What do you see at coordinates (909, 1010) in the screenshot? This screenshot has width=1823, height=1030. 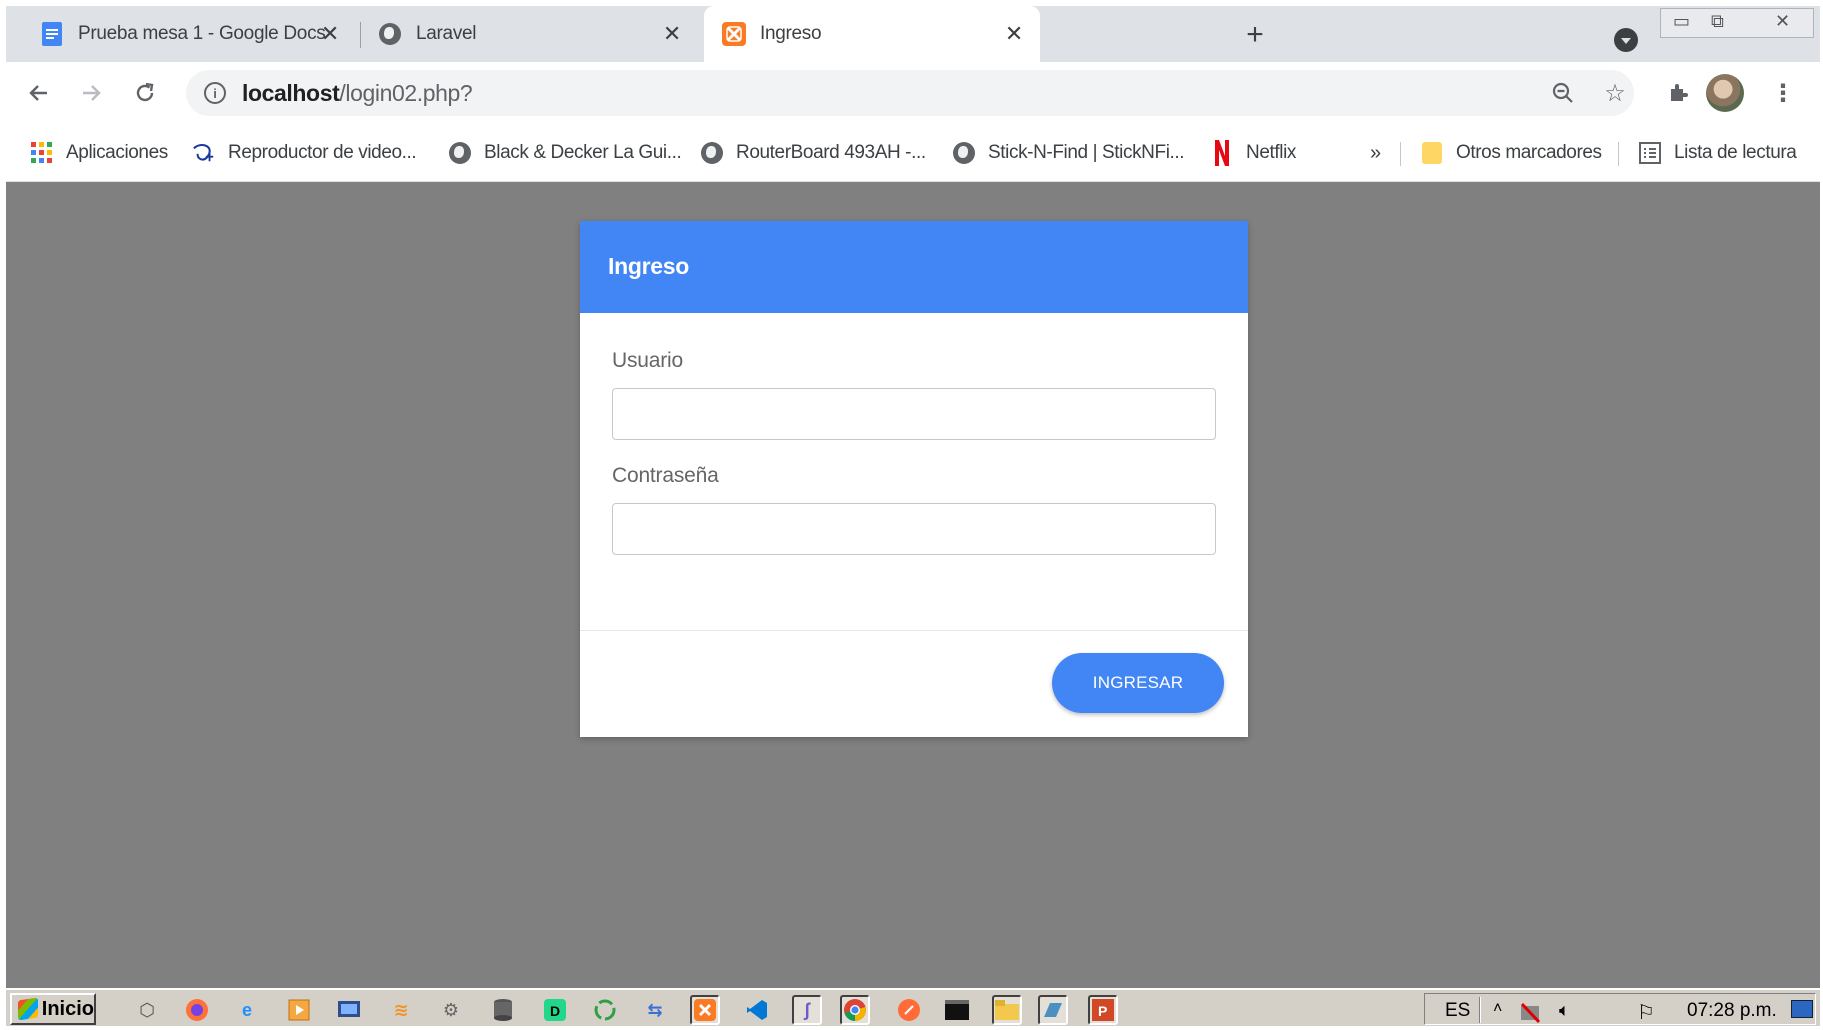 I see `postman-icon` at bounding box center [909, 1010].